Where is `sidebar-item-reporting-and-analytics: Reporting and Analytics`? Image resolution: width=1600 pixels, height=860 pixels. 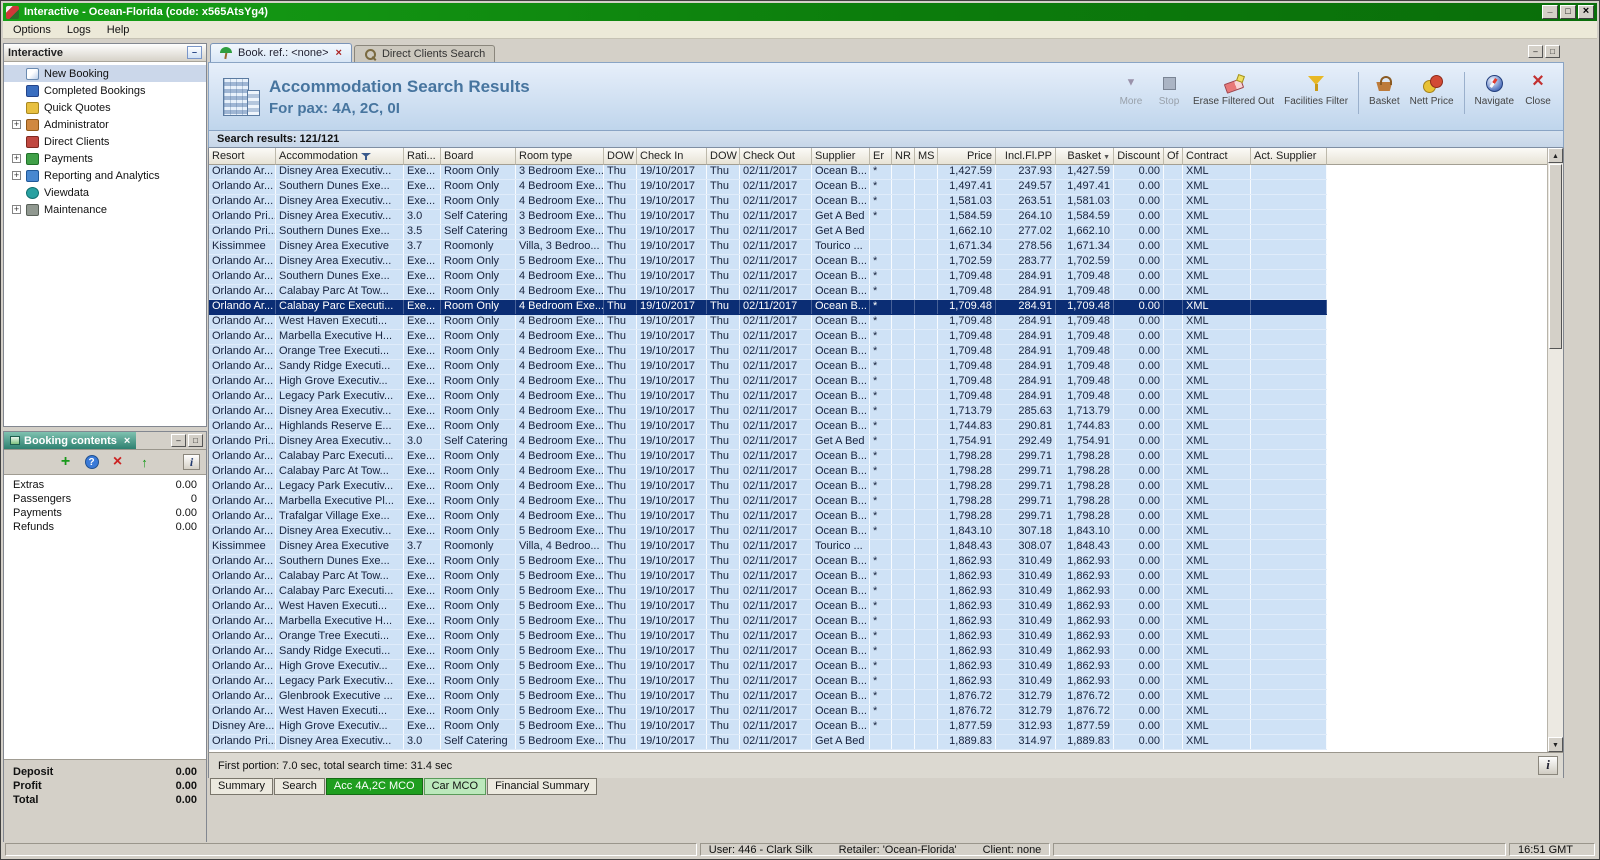
sidebar-item-reporting-and-analytics: Reporting and Analytics is located at coordinates (105, 175).